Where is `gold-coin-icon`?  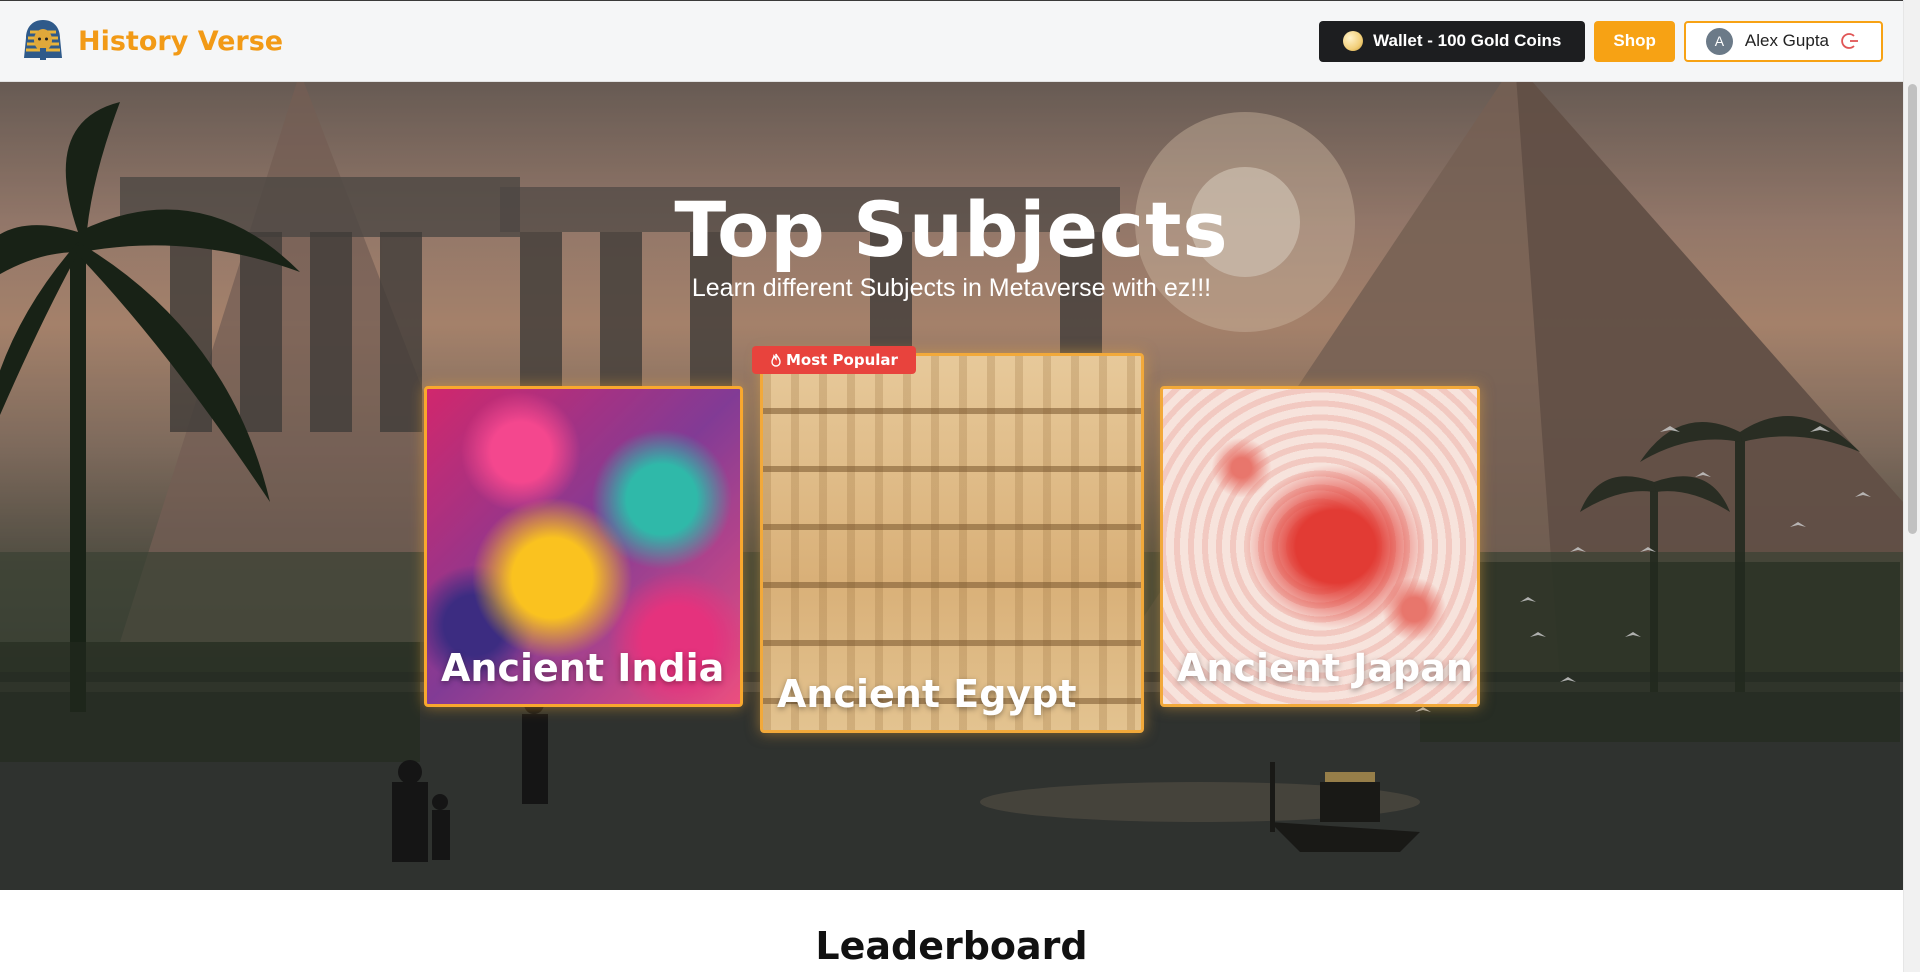 gold-coin-icon is located at coordinates (1353, 41).